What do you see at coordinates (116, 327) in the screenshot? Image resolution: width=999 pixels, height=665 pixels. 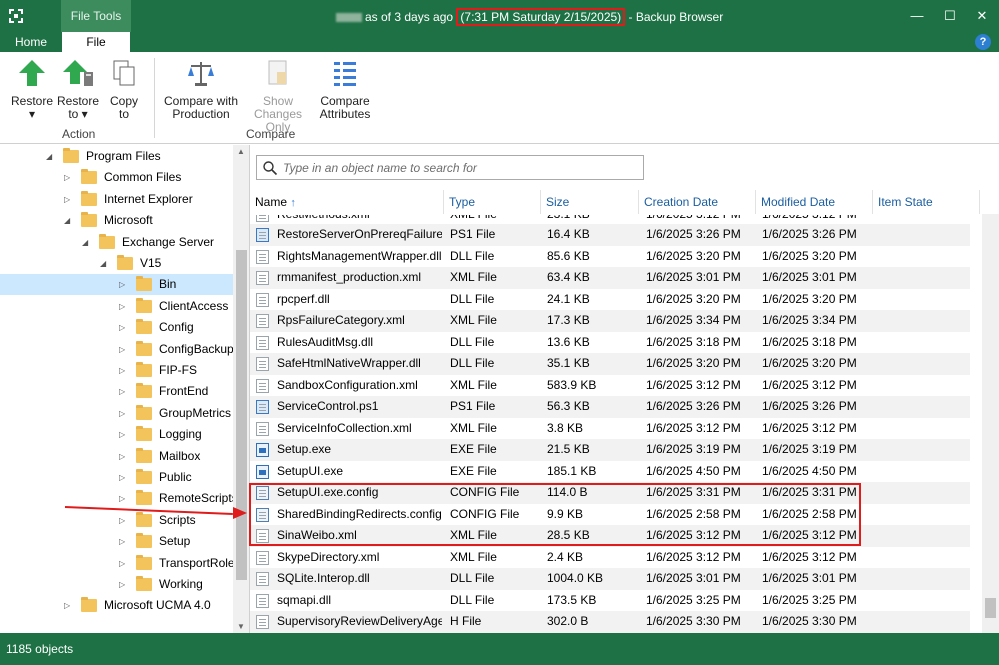 I see `tree-item: ▷ Config` at bounding box center [116, 327].